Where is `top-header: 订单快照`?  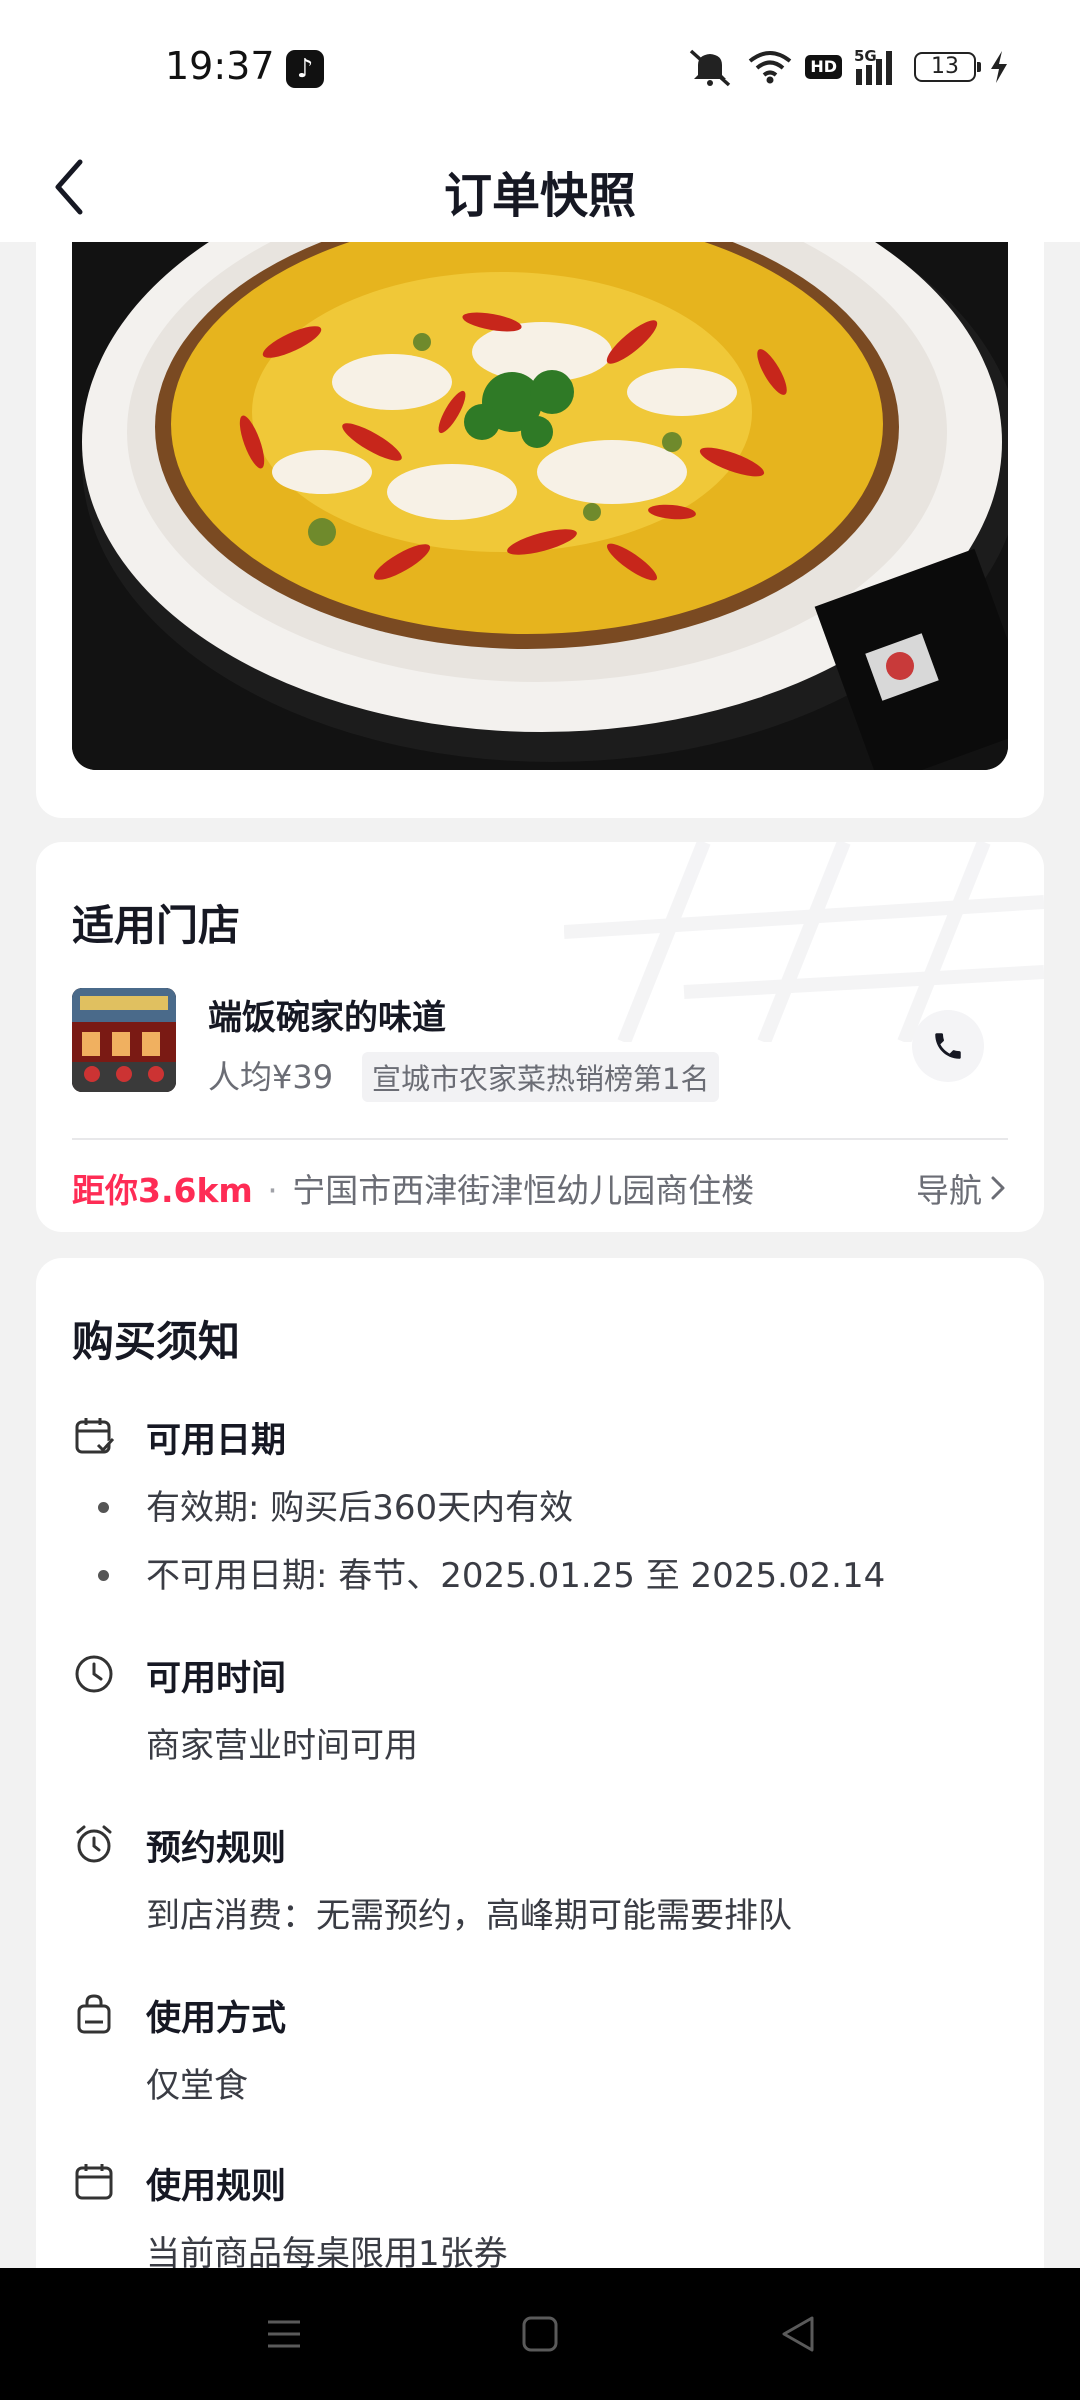
top-header: 订单快照 is located at coordinates (540, 186).